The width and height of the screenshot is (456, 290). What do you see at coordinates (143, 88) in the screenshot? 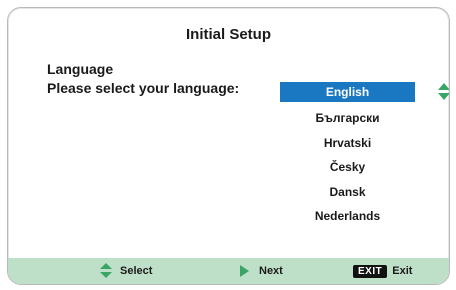
I see `language-prompt: Please select your language:` at bounding box center [143, 88].